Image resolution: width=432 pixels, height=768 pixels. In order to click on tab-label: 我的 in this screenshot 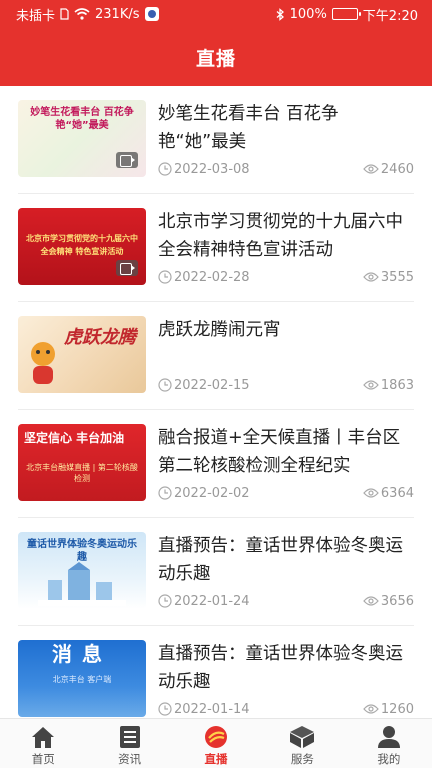, I will do `click(389, 759)`.